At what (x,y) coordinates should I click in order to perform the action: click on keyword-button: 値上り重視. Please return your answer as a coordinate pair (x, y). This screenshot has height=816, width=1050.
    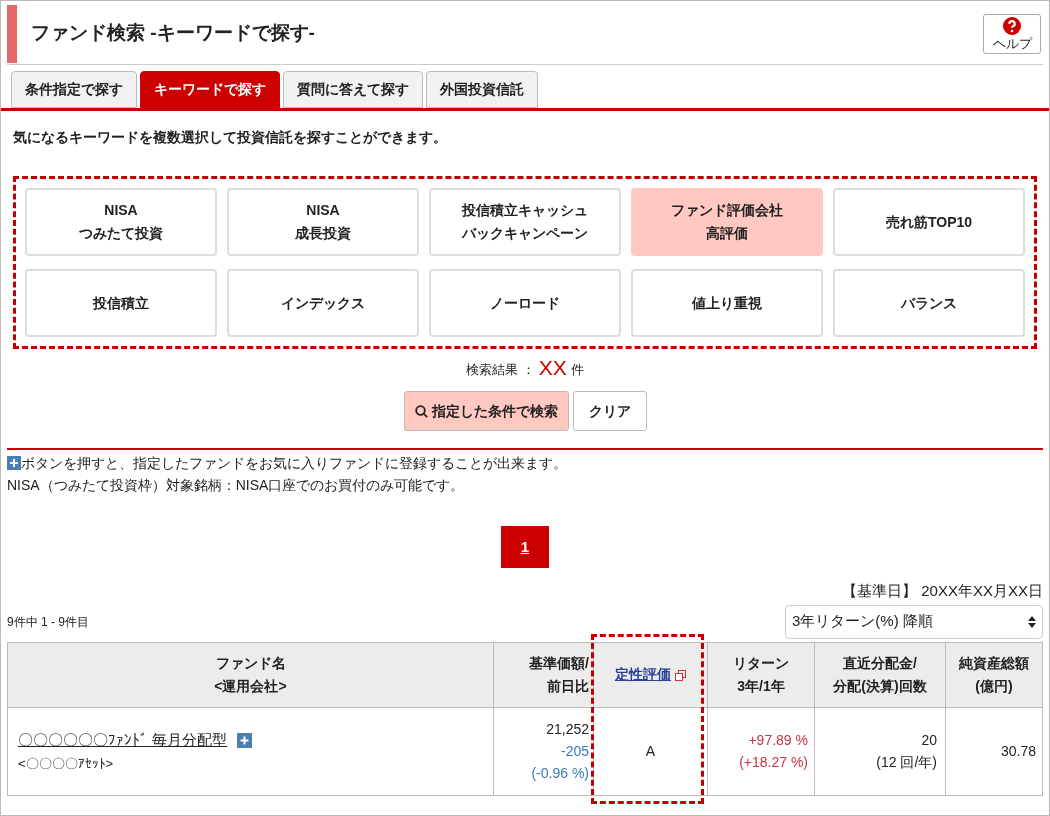
    Looking at the image, I should click on (727, 303).